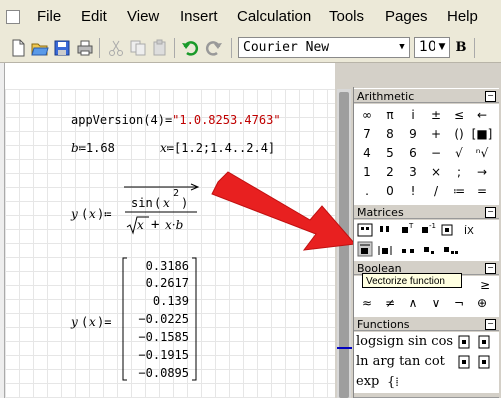 The image size is (501, 398). I want to click on cross-product-icon: ÍX, so click(469, 230).